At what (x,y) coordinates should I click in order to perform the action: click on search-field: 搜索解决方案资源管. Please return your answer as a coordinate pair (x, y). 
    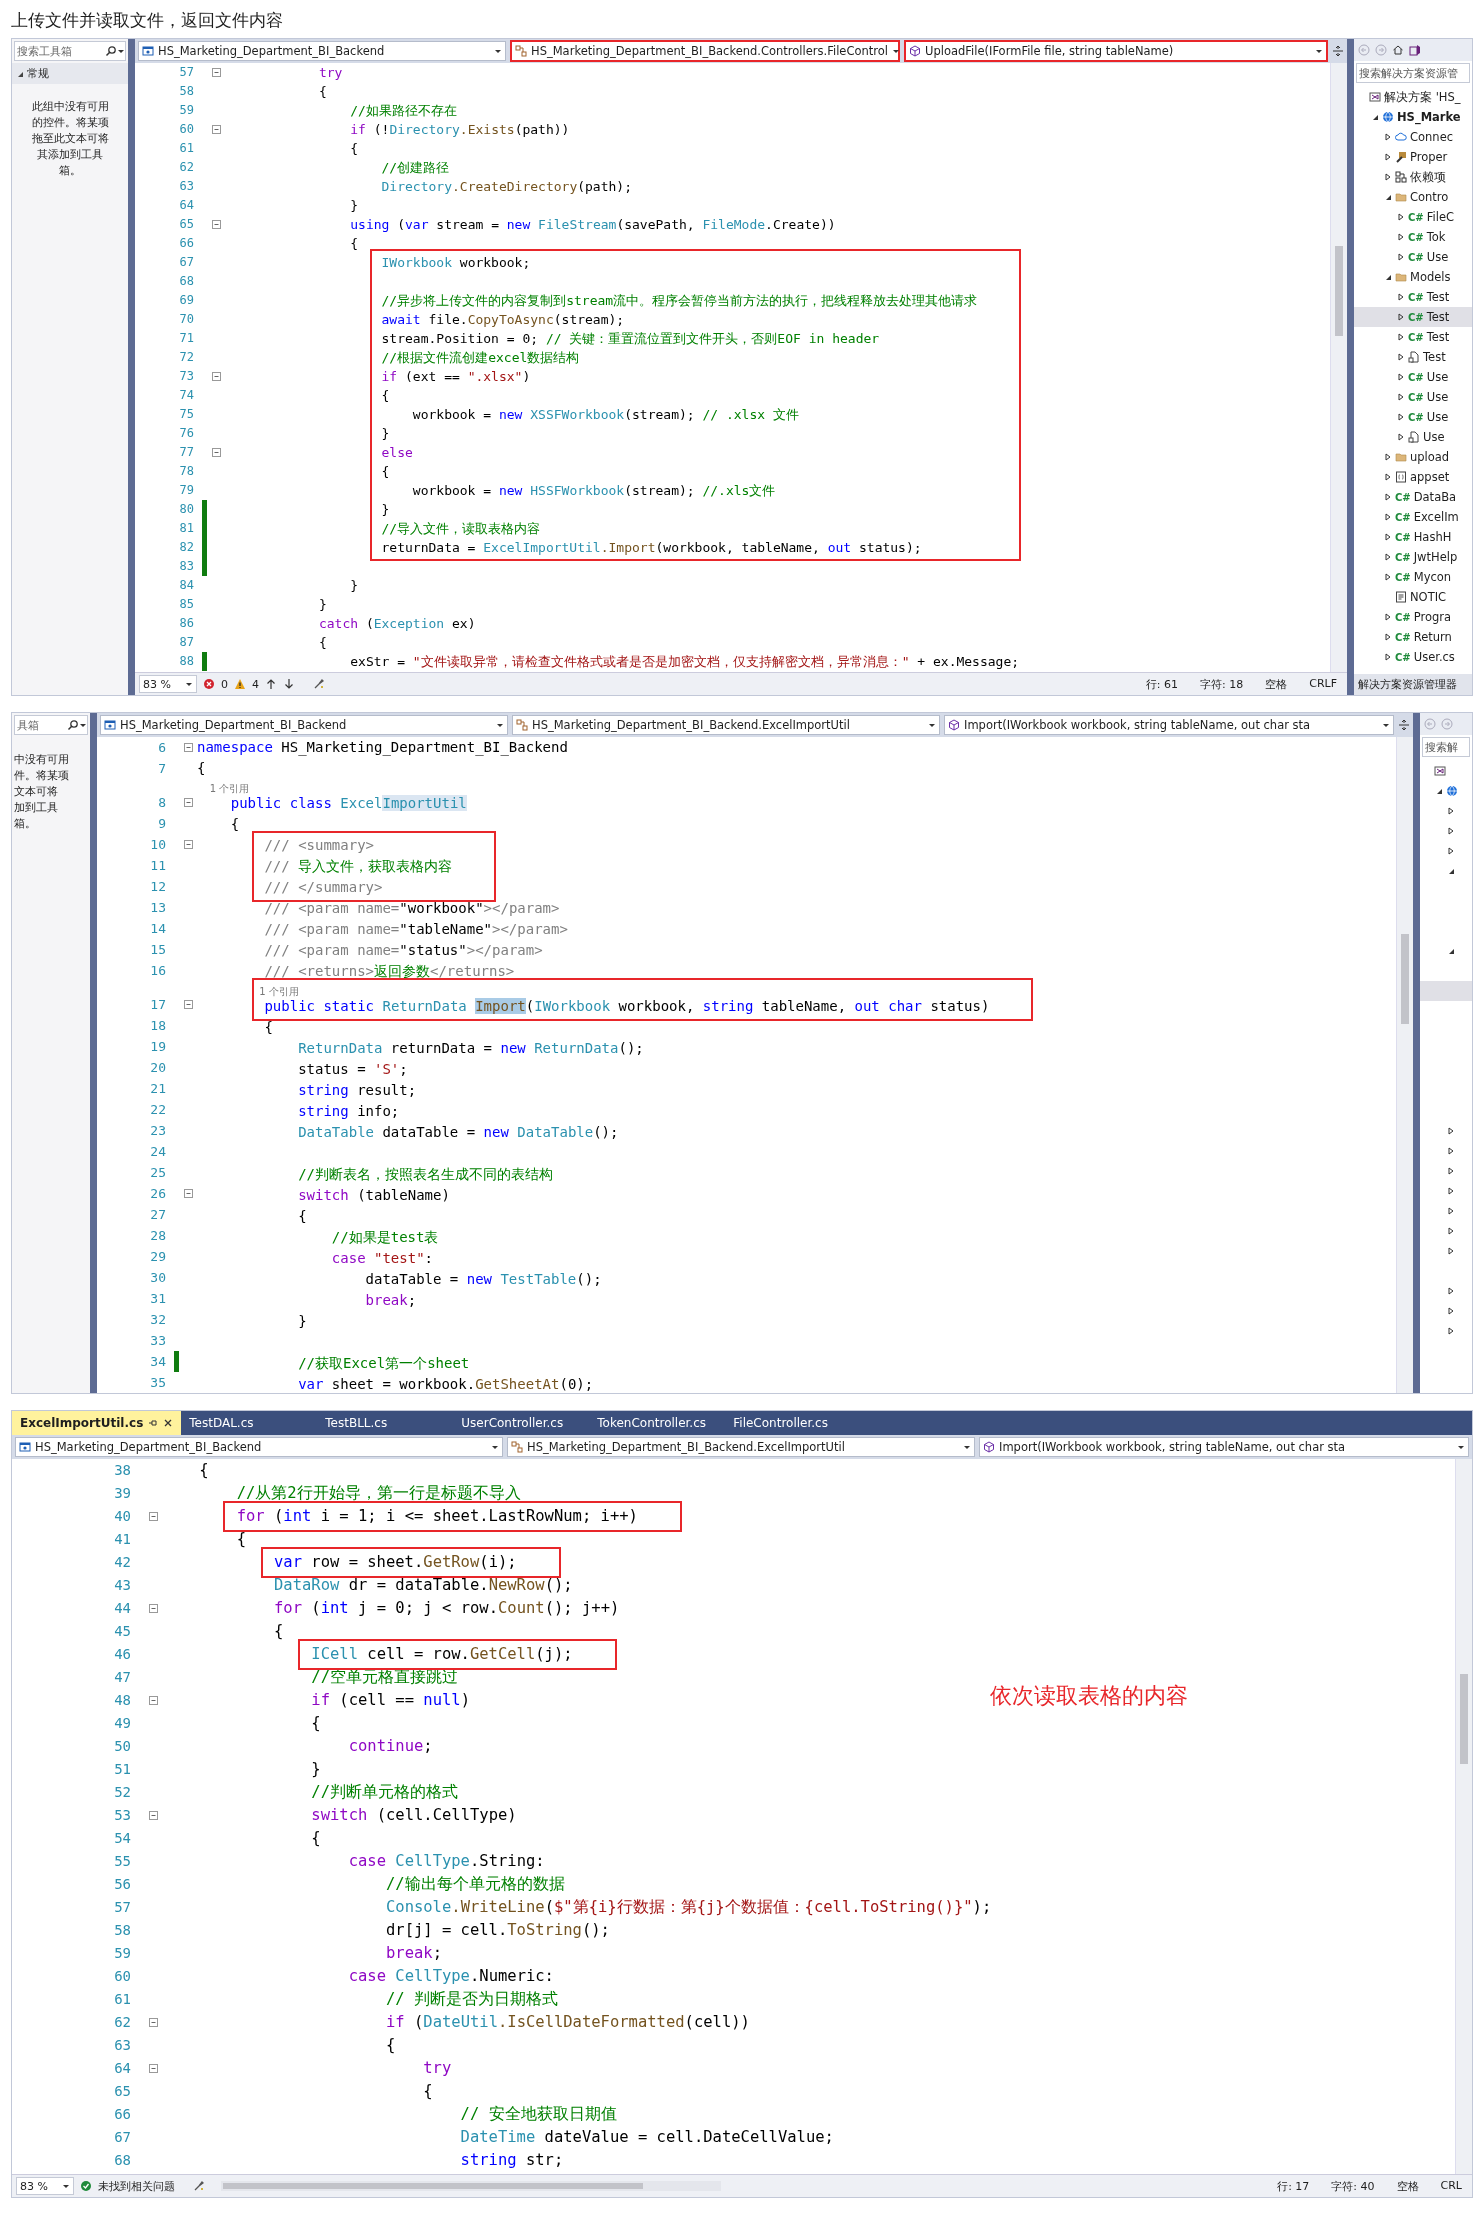
    Looking at the image, I should click on (1413, 73).